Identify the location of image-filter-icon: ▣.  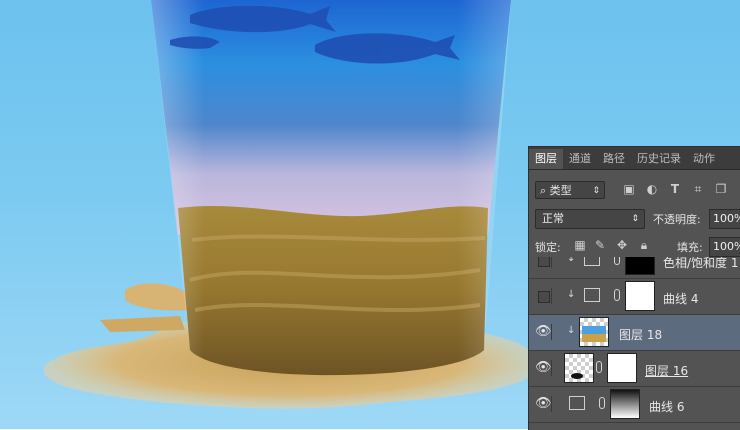
(629, 189).